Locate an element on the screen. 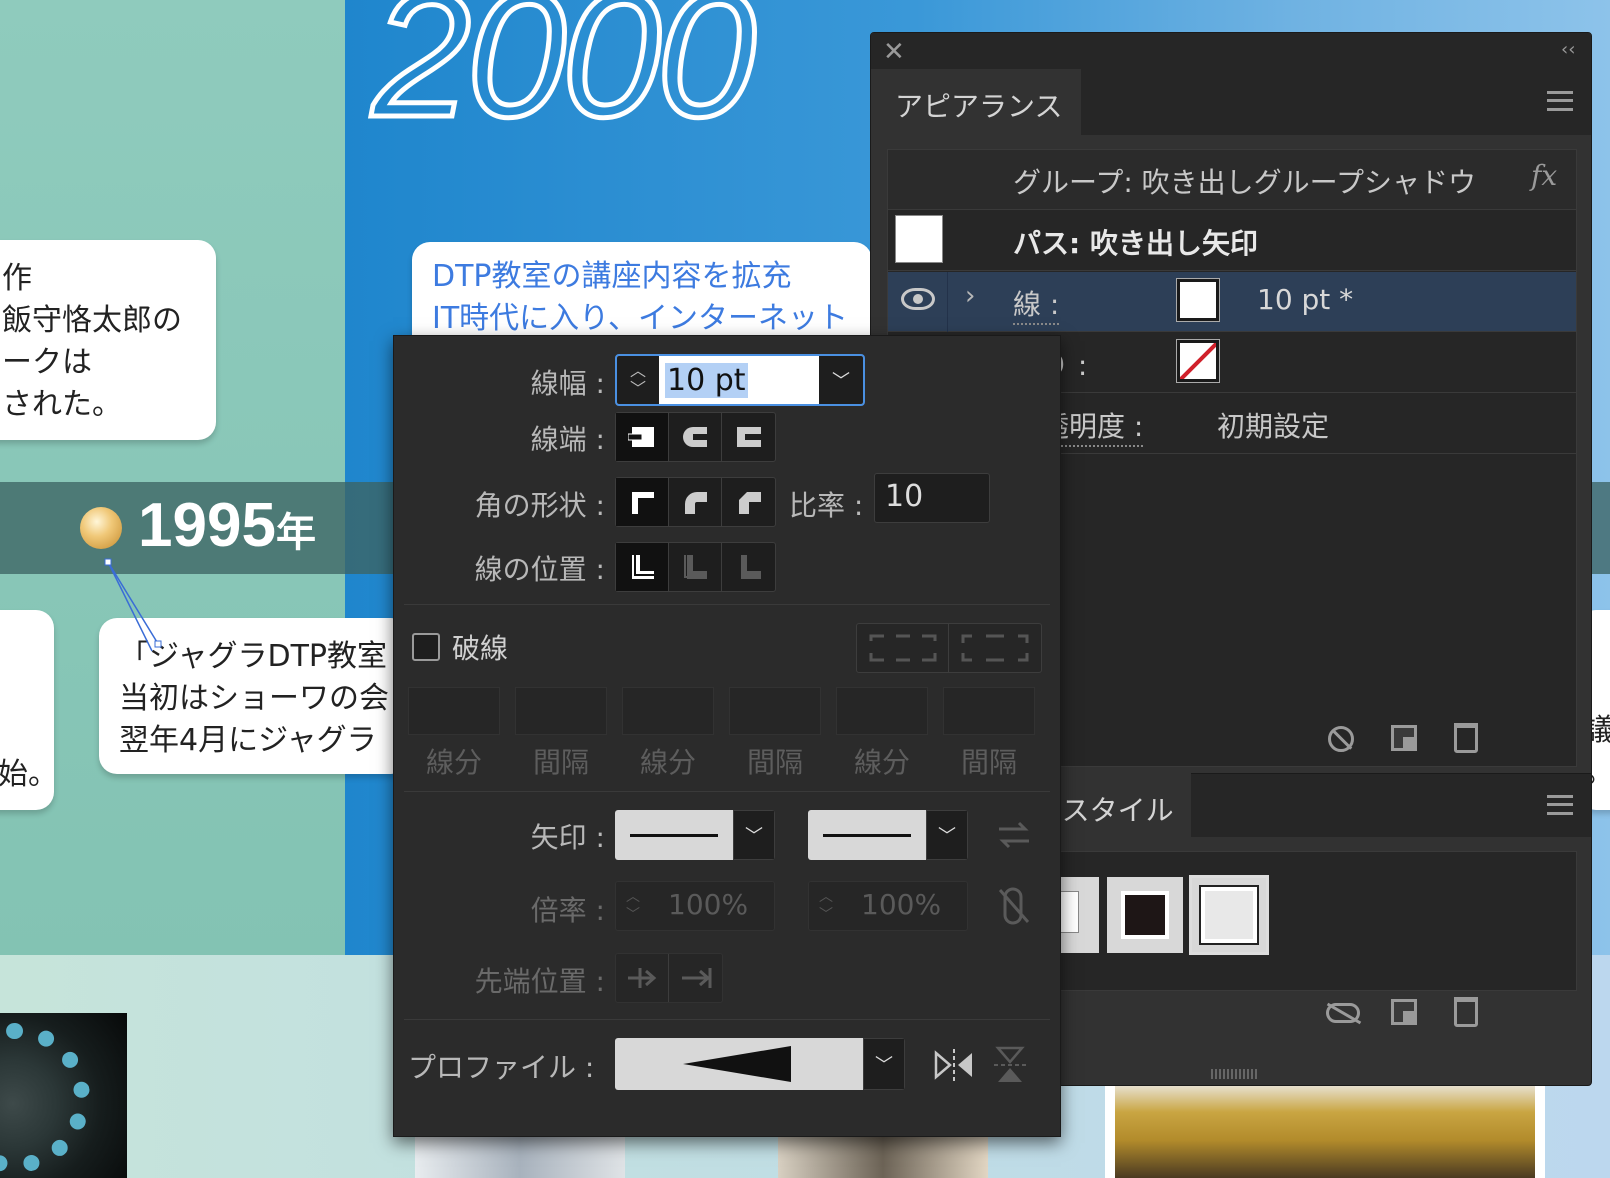 The image size is (1610, 1178). bevel-join-button is located at coordinates (748, 502).